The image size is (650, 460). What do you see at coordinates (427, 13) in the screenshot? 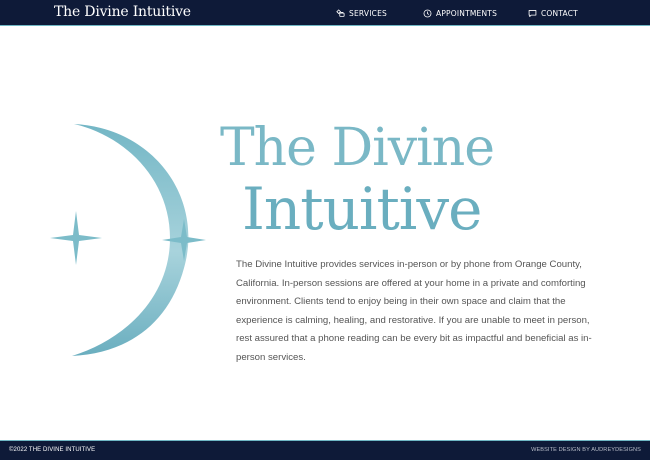
I see `clock-icon` at bounding box center [427, 13].